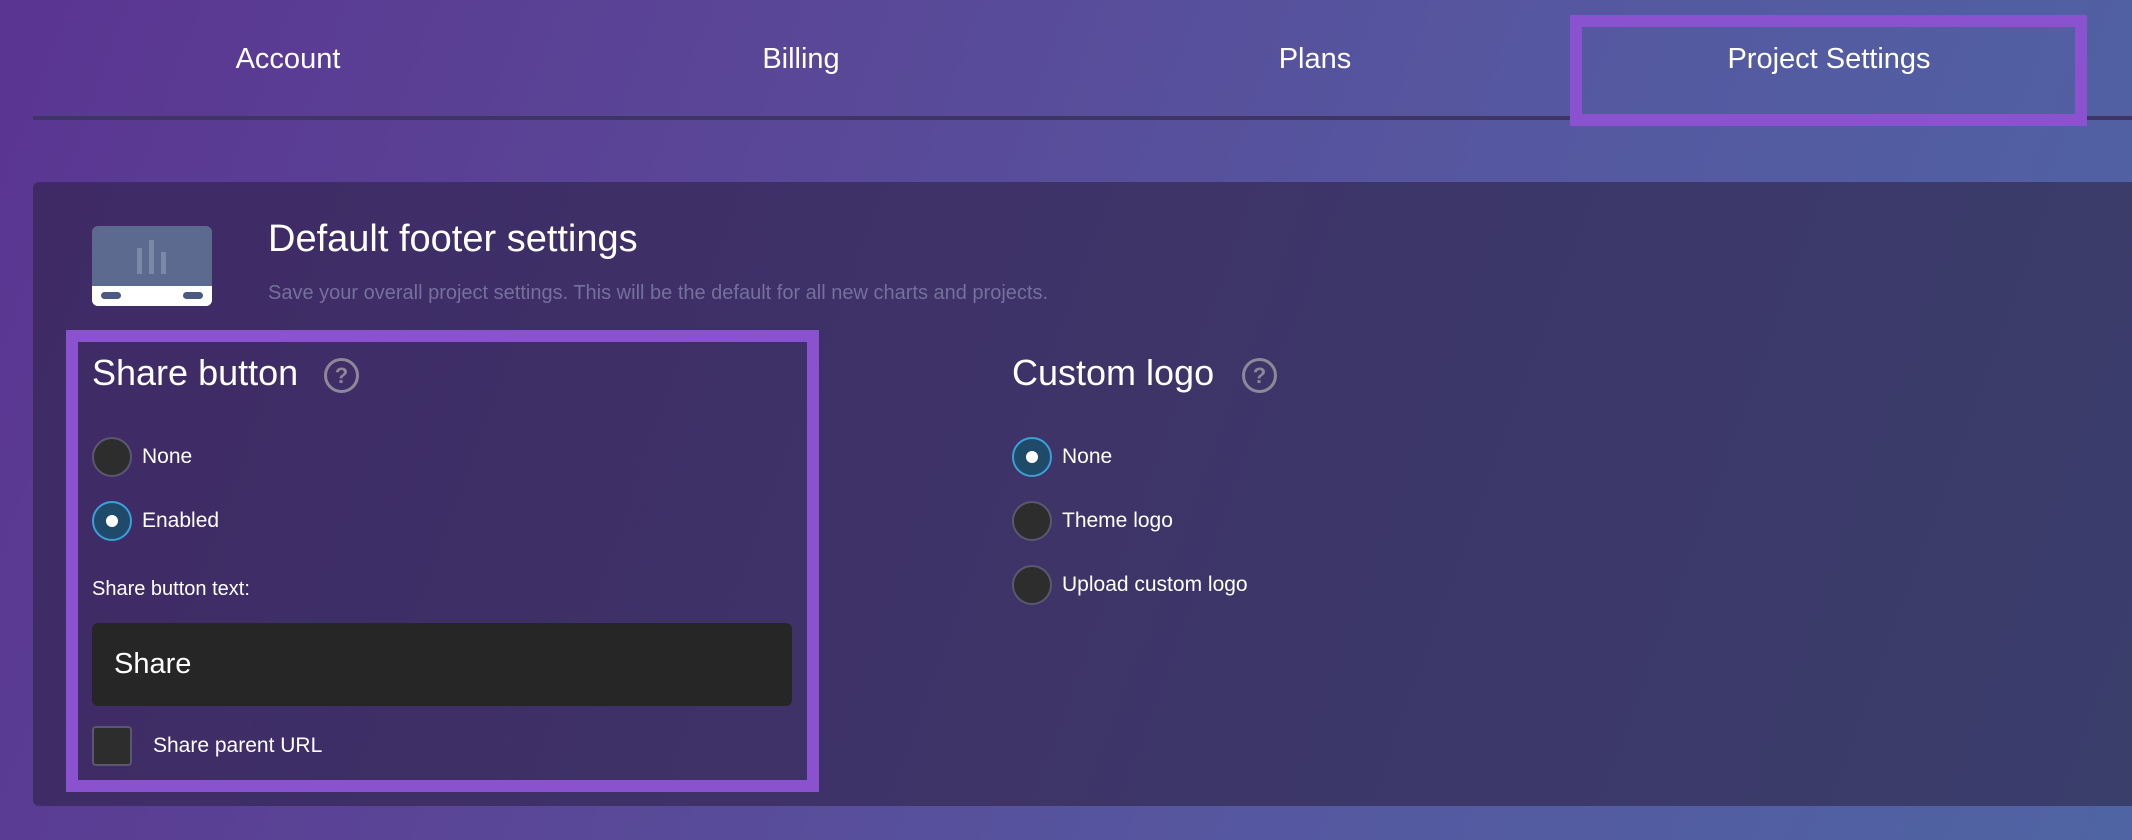 The width and height of the screenshot is (2132, 840). What do you see at coordinates (442, 664) in the screenshot?
I see `share-text-input: Share` at bounding box center [442, 664].